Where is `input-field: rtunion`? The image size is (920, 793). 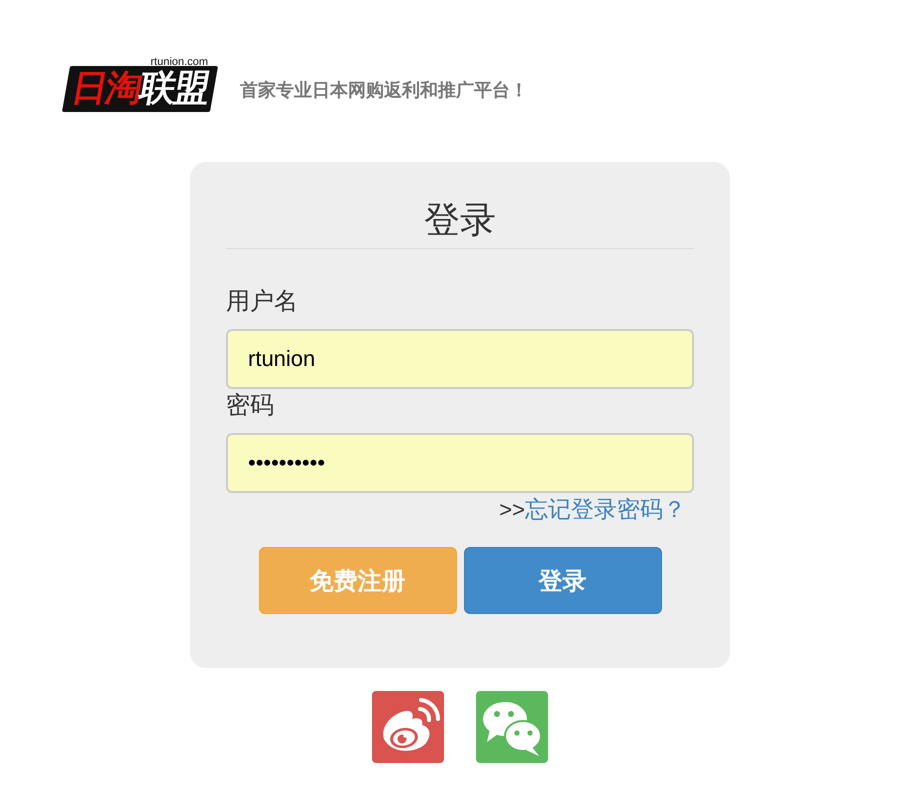 input-field: rtunion is located at coordinates (460, 359).